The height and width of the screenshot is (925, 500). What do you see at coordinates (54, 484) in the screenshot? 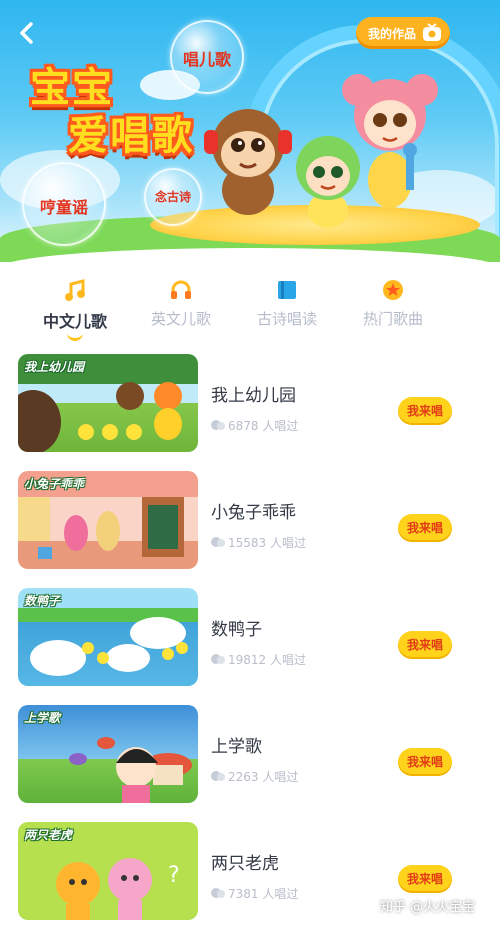
I see `thumbnail-title: 小兔子乖乖` at bounding box center [54, 484].